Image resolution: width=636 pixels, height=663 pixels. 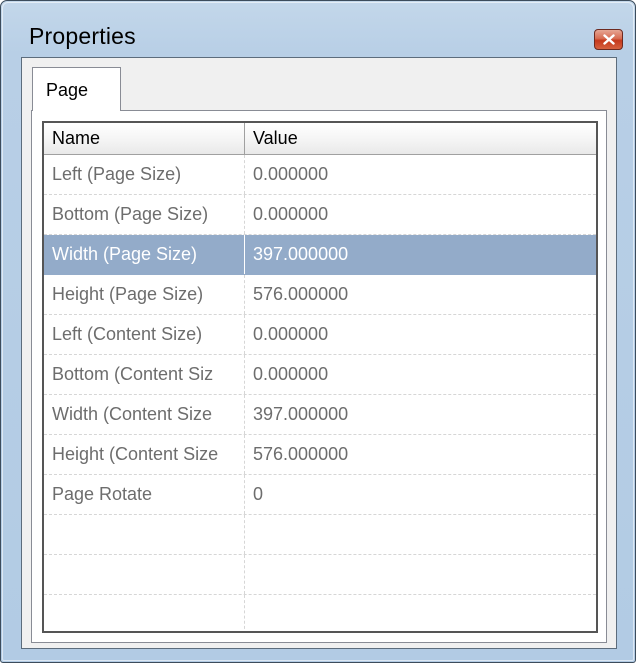 I want to click on property-name-cell: Bottom (Page Size), so click(x=144, y=214).